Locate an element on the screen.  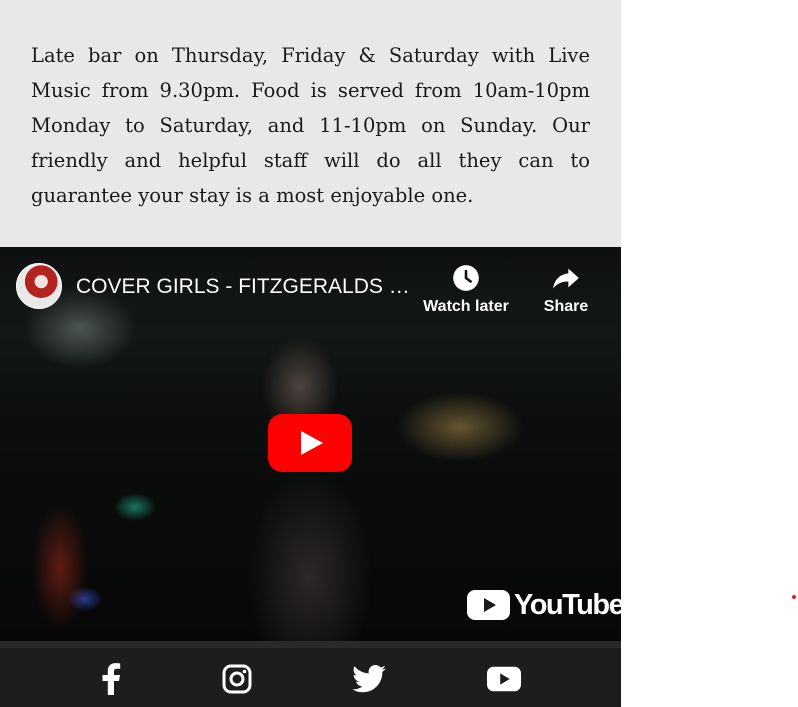
youtube-play-icon is located at coordinates (488, 605).